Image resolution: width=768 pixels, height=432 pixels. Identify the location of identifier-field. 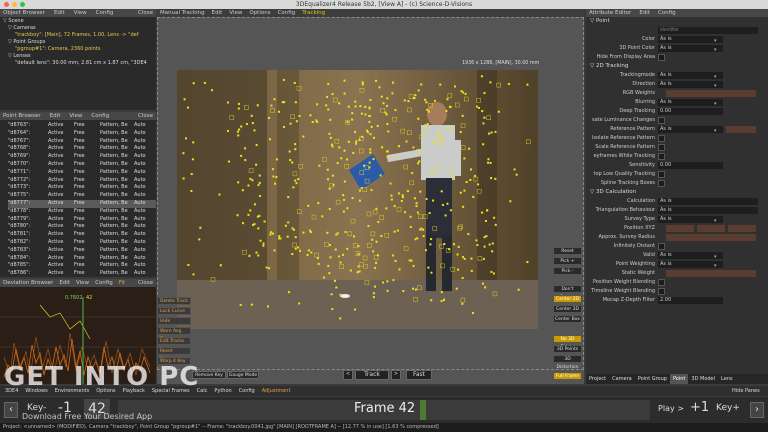
(708, 30).